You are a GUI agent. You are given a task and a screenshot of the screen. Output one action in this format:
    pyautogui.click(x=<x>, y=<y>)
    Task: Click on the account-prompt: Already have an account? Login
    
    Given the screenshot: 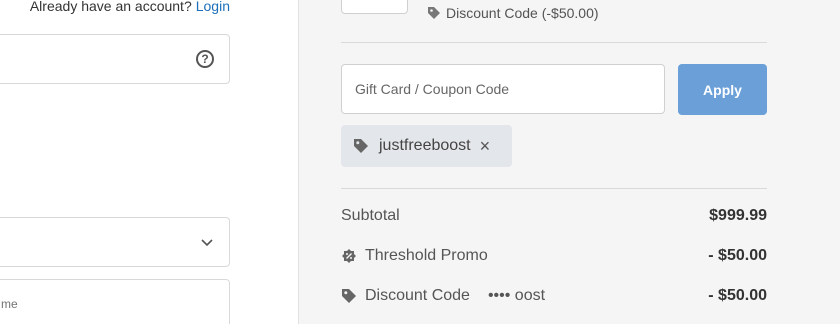 What is the action you would take?
    pyautogui.click(x=130, y=7)
    